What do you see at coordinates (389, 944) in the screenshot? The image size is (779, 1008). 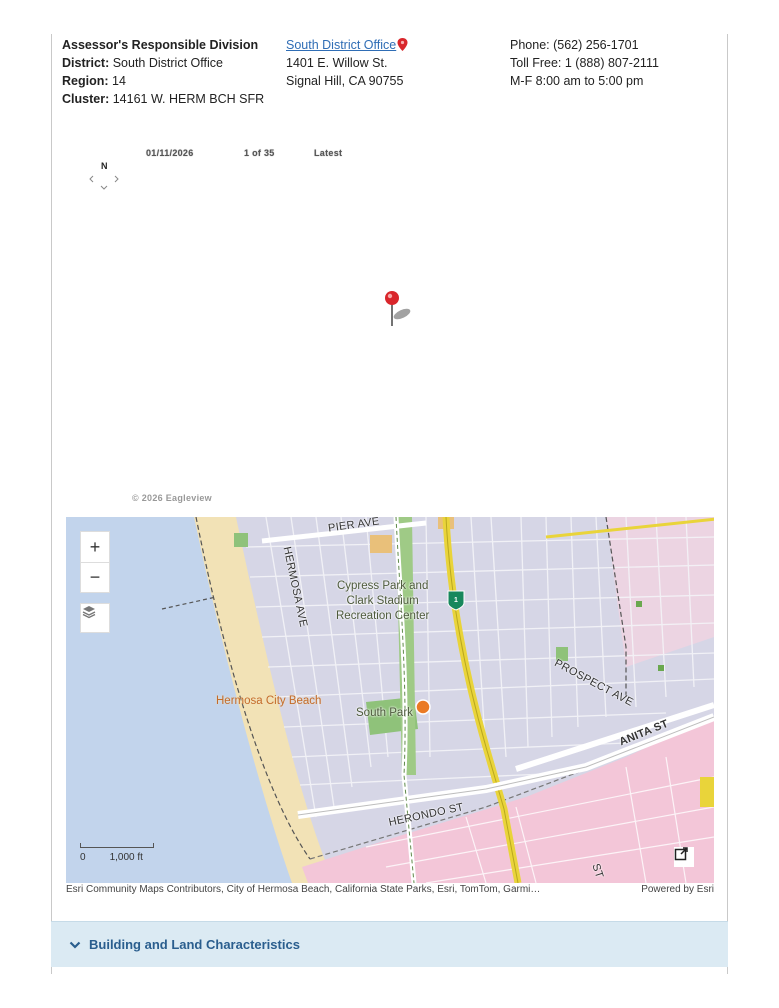 I see `building-land-section-toggle: Building and Land Characteristics` at bounding box center [389, 944].